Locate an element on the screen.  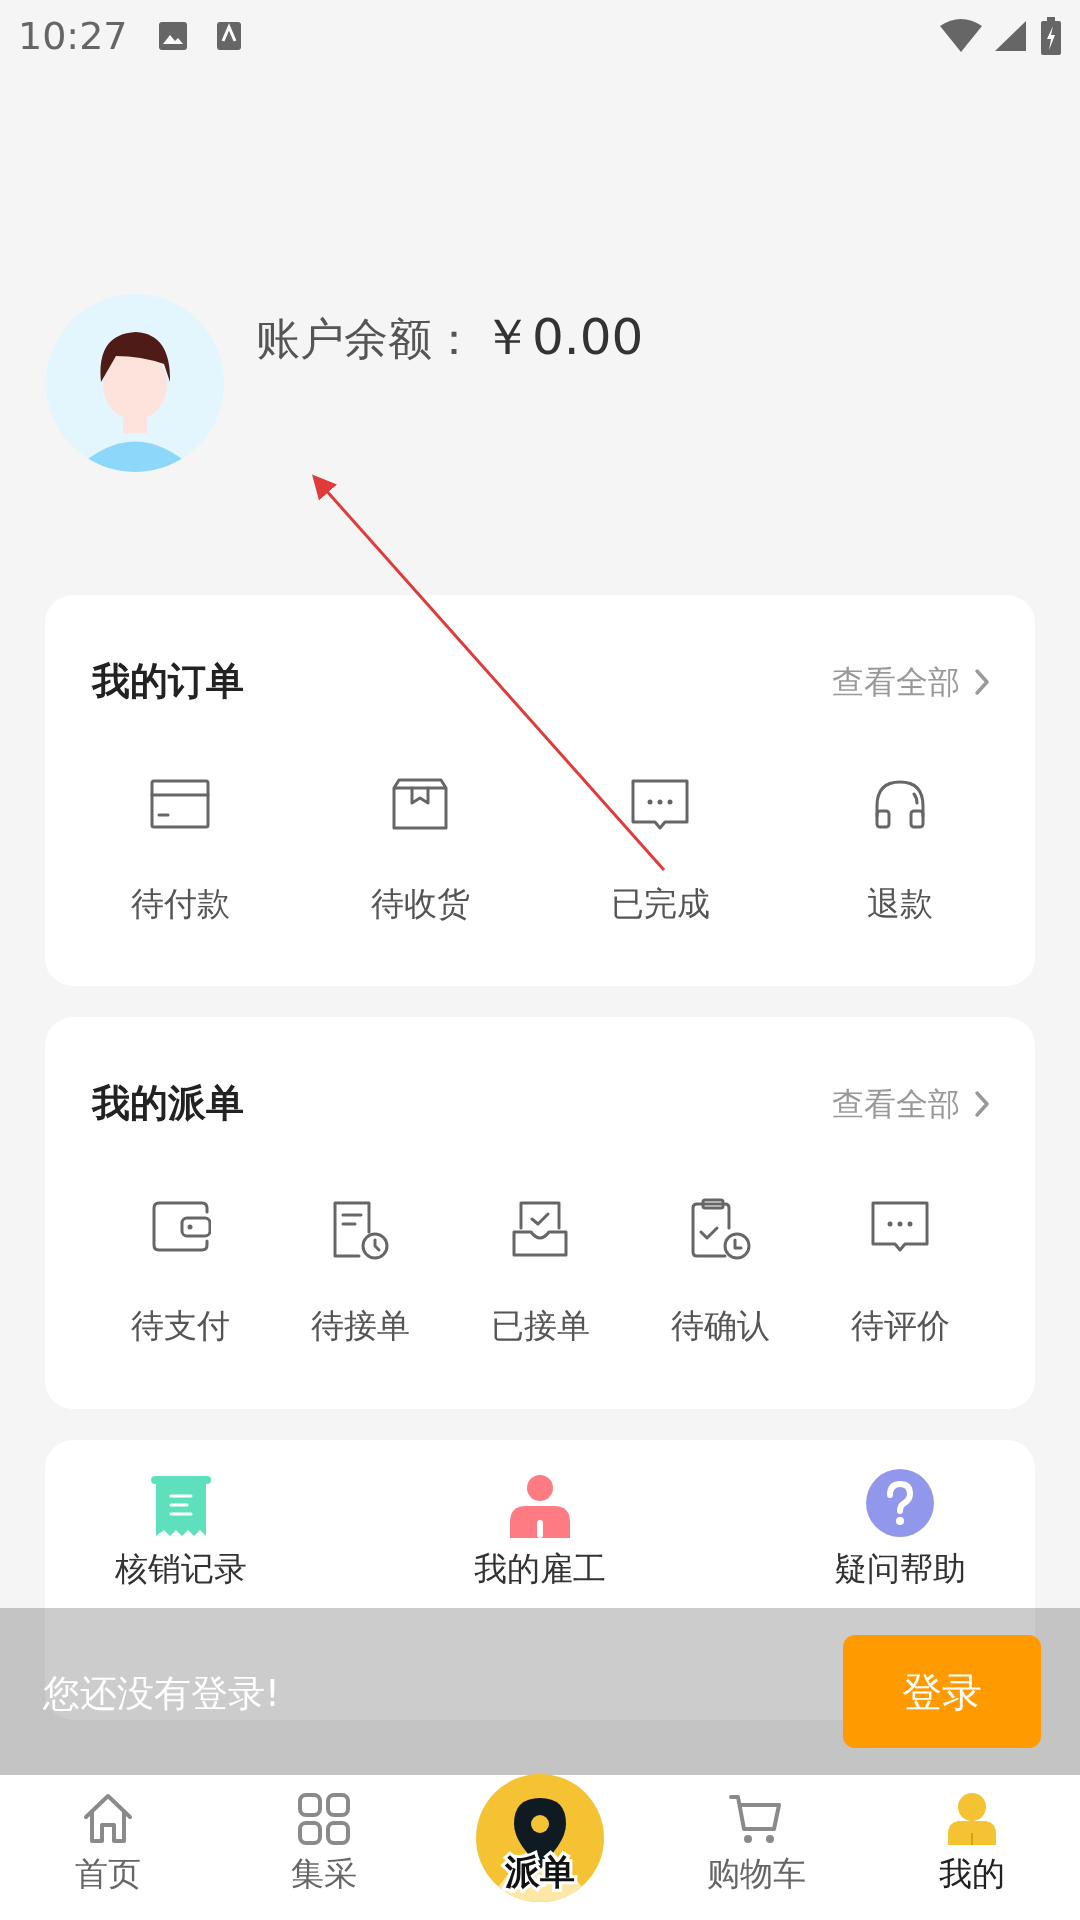
wifi-icon is located at coordinates (961, 36).